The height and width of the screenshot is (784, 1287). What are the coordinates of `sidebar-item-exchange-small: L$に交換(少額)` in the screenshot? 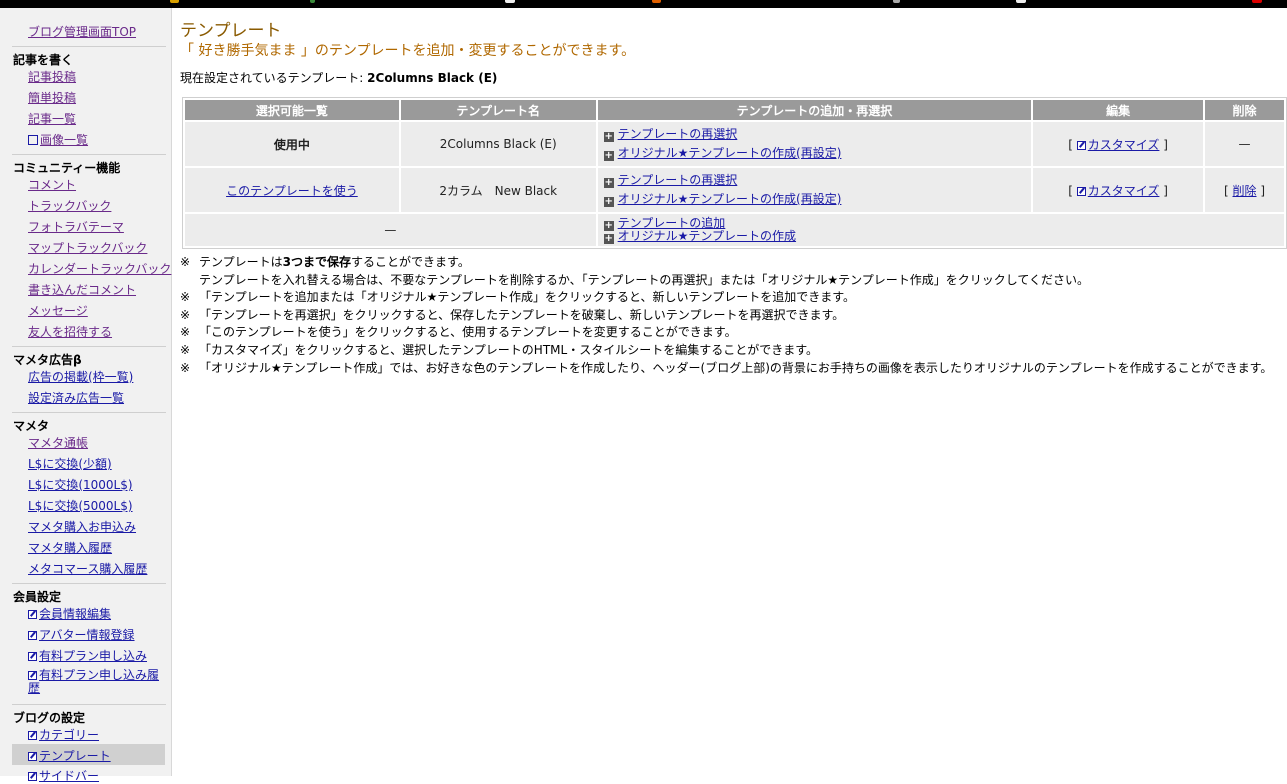 It's located at (70, 463).